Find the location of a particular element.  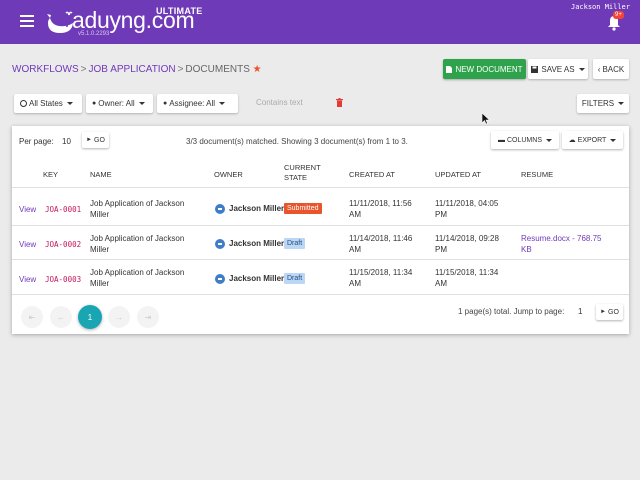

document-key: JOA-0003 is located at coordinates (63, 279).